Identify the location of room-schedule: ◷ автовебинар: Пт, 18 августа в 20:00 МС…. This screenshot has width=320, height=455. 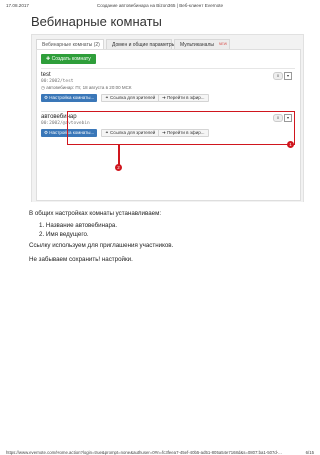
(86, 88).